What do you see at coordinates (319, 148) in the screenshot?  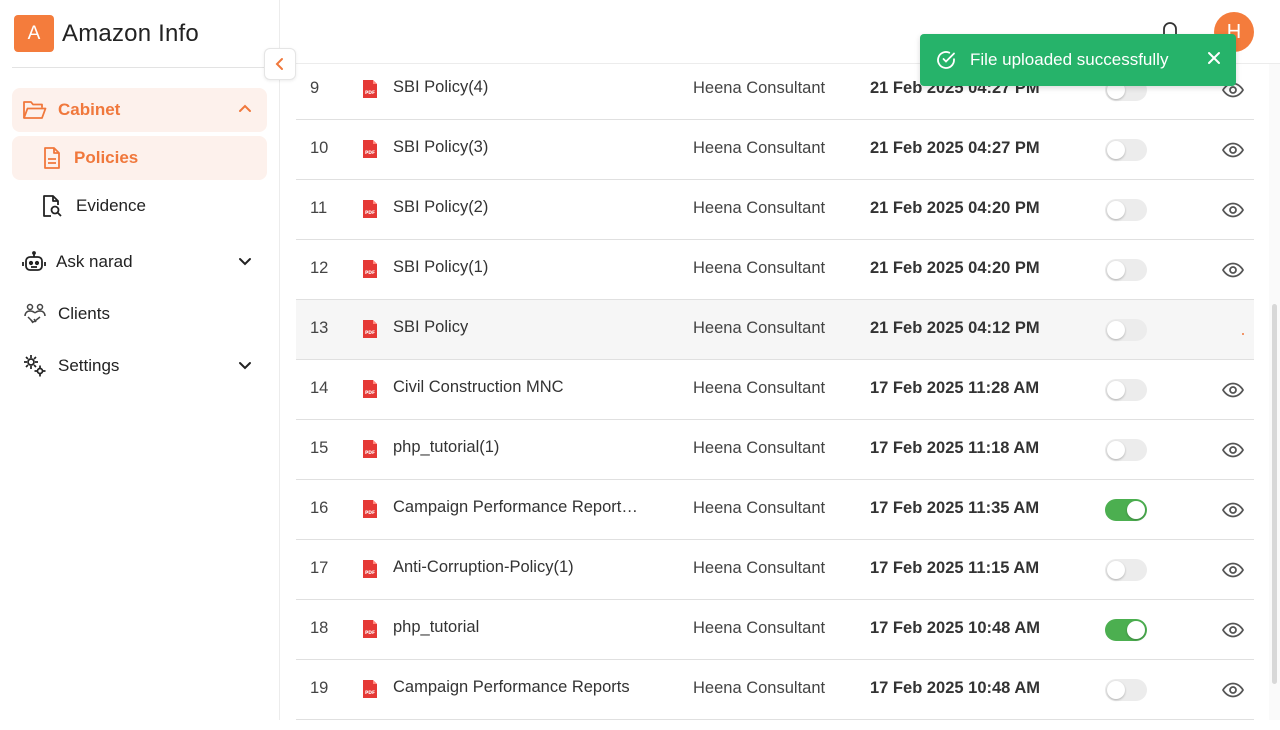 I see `row-number: 10` at bounding box center [319, 148].